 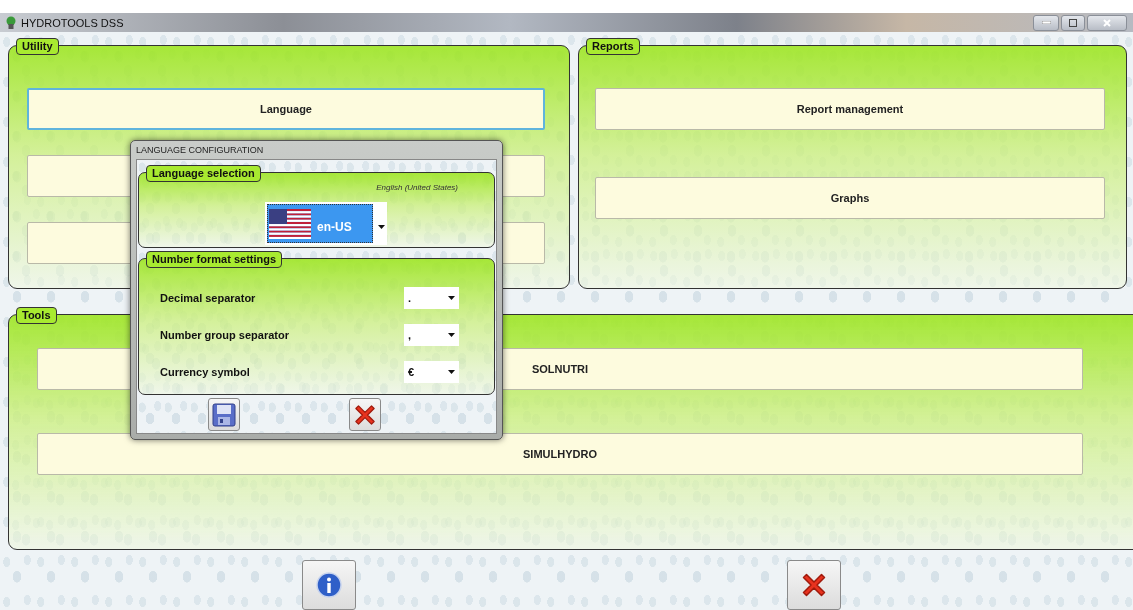 What do you see at coordinates (1046, 22) in the screenshot?
I see `minimize-icon` at bounding box center [1046, 22].